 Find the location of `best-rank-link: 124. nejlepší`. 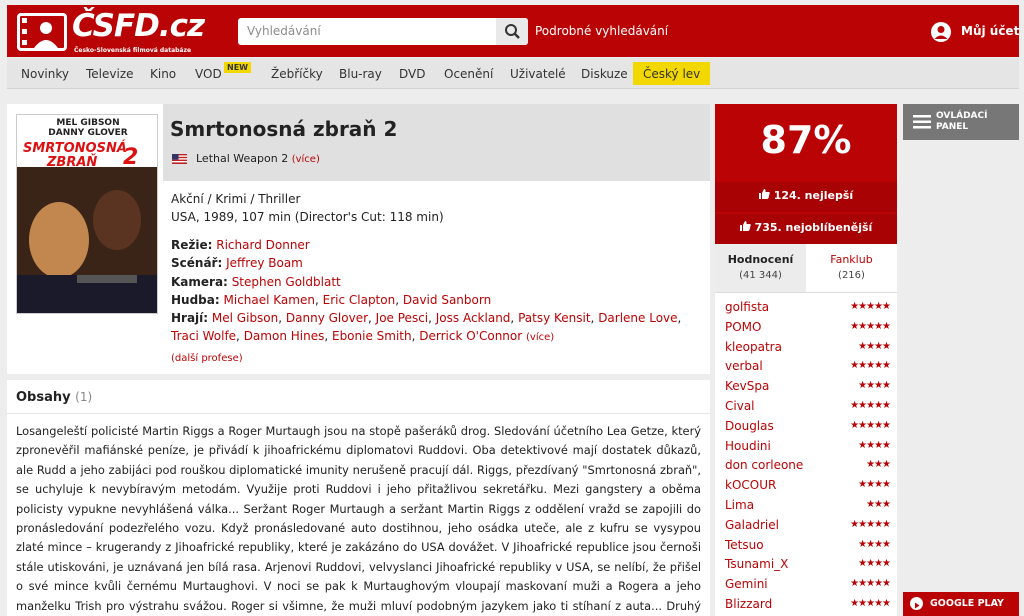

best-rank-link: 124. nejlepší is located at coordinates (806, 197).